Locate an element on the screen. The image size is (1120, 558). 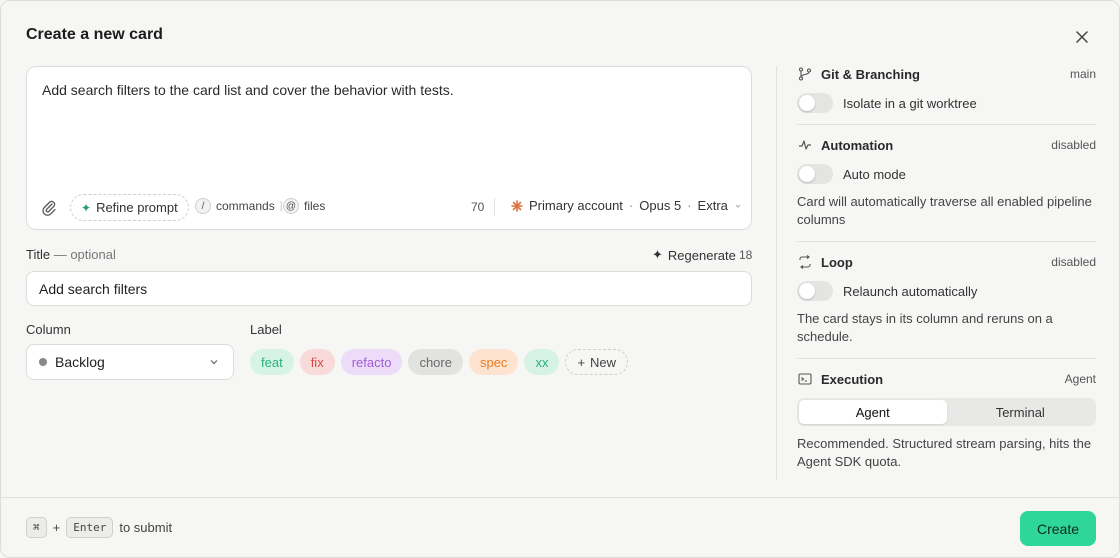
model-label: Opus 5 is located at coordinates (660, 205).